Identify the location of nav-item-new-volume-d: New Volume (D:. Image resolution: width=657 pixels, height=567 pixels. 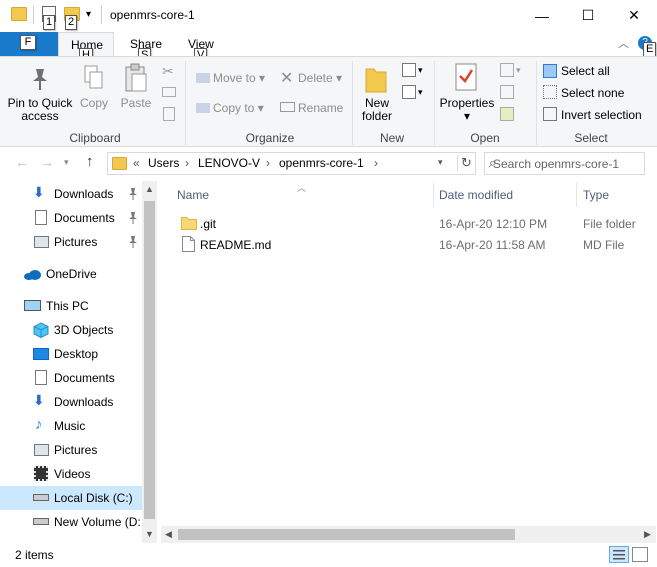
(71, 522).